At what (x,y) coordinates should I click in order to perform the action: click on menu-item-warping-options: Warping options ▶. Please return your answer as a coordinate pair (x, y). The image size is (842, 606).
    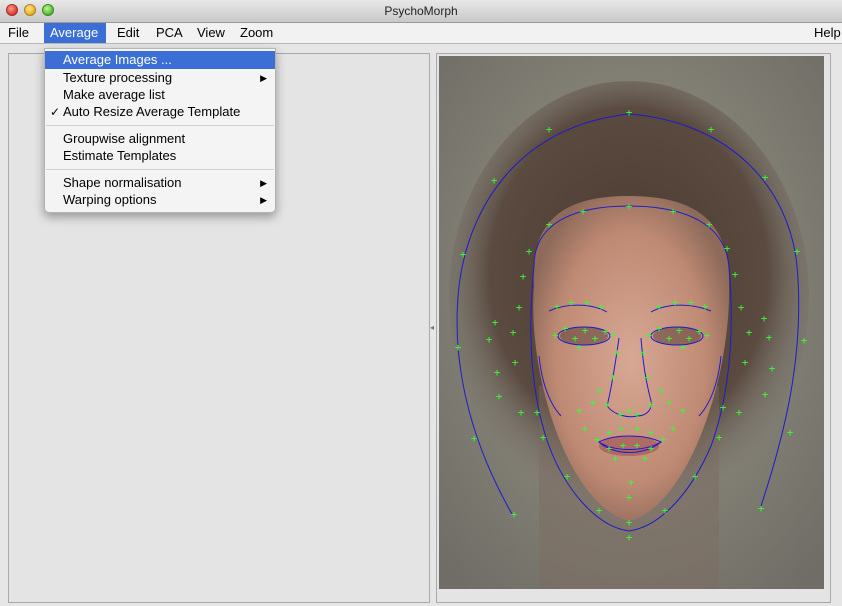
    Looking at the image, I should click on (160, 200).